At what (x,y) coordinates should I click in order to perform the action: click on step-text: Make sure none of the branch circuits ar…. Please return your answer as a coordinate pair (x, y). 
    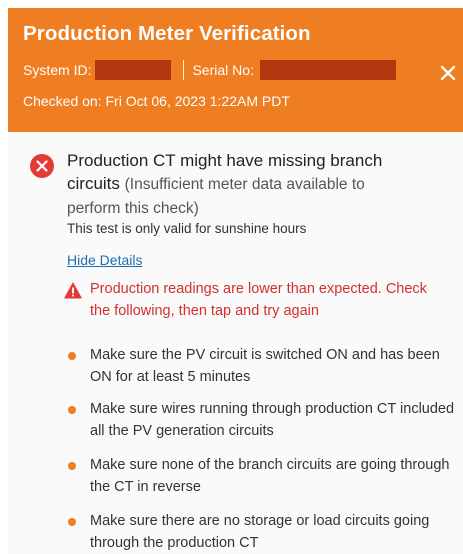
    Looking at the image, I should click on (270, 476).